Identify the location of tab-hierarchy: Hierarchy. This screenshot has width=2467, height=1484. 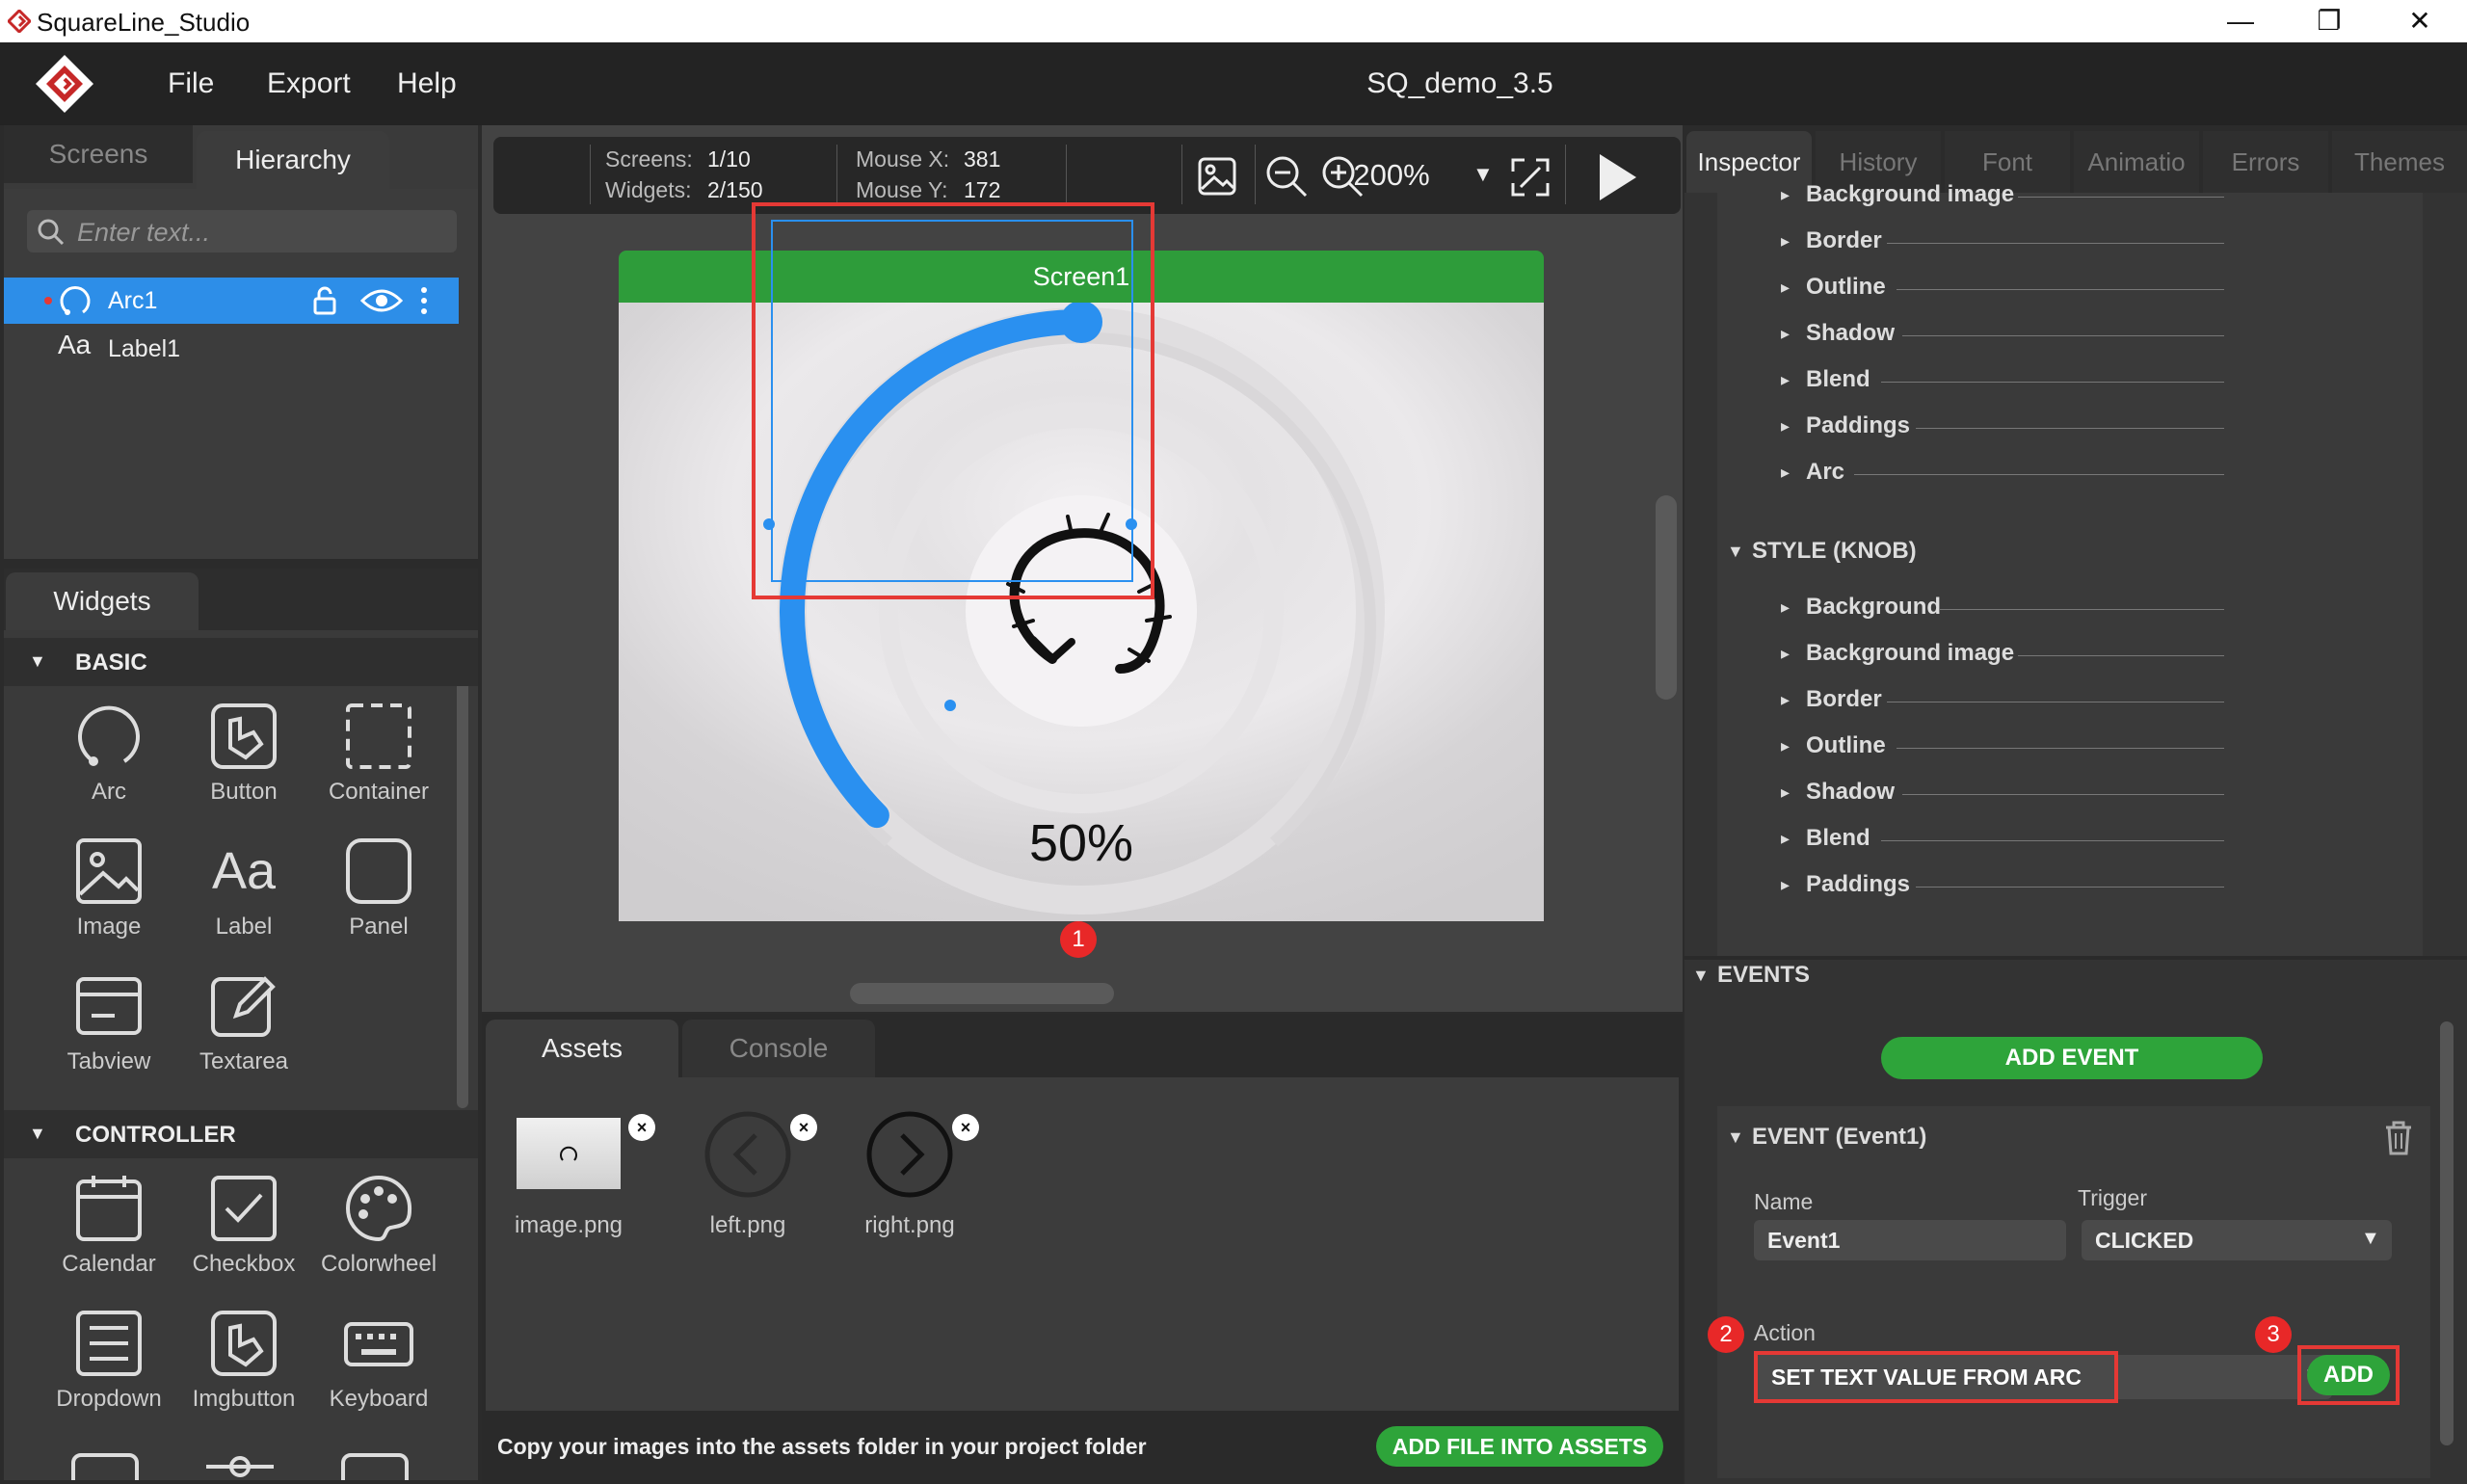
(293, 160).